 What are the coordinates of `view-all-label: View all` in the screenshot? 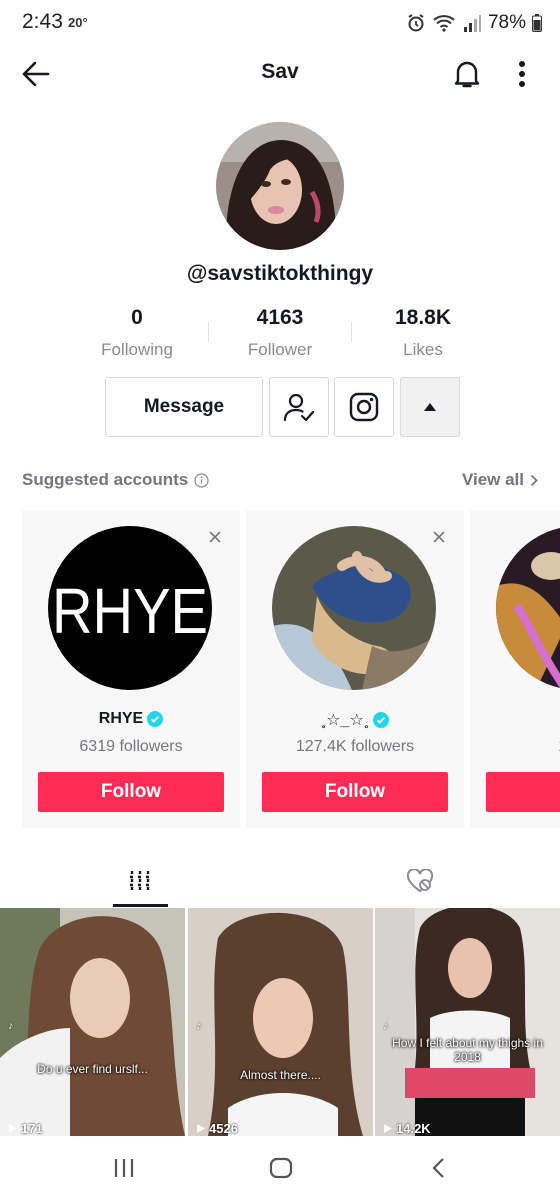 It's located at (492, 479).